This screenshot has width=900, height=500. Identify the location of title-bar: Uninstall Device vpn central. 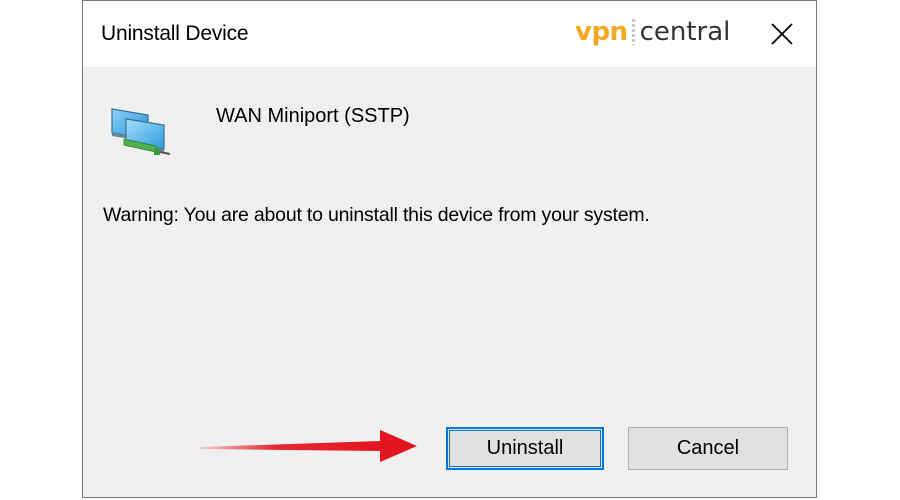
(449, 34).